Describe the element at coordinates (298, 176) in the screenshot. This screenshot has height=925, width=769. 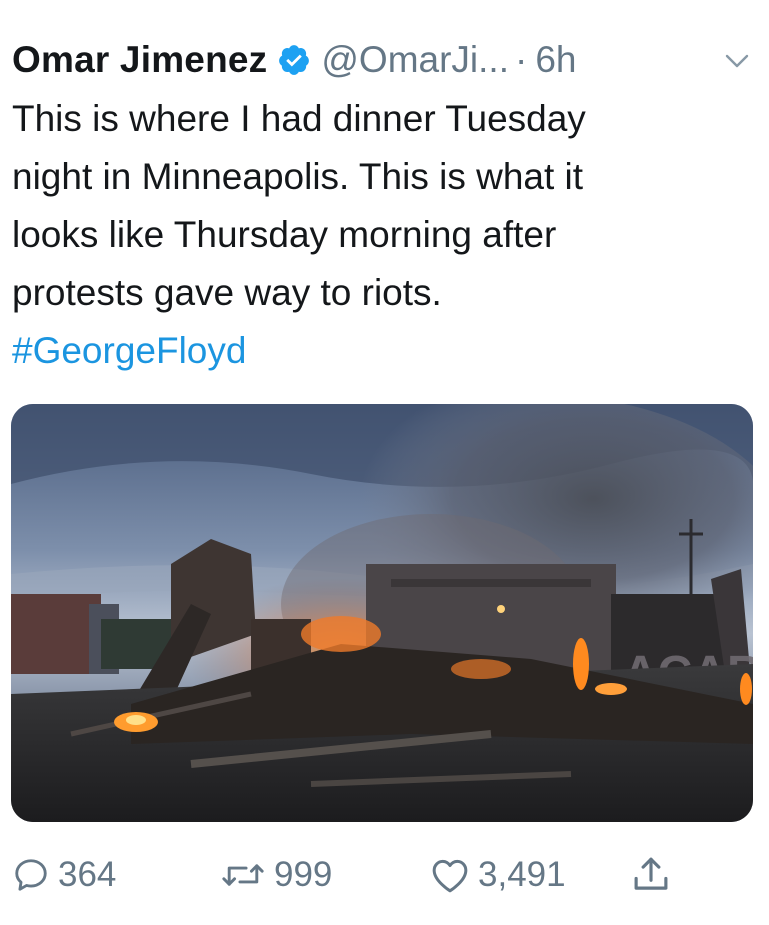
I see `tweet-text-line: night in Minneapolis. This is what it` at that location.